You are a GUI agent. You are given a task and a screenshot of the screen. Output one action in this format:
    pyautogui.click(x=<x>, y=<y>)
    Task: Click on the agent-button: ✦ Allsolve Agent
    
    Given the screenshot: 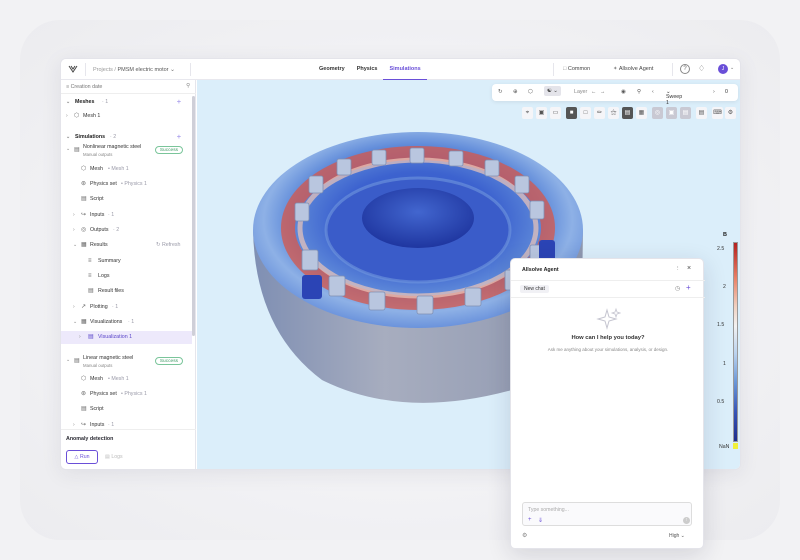 What is the action you would take?
    pyautogui.click(x=633, y=69)
    